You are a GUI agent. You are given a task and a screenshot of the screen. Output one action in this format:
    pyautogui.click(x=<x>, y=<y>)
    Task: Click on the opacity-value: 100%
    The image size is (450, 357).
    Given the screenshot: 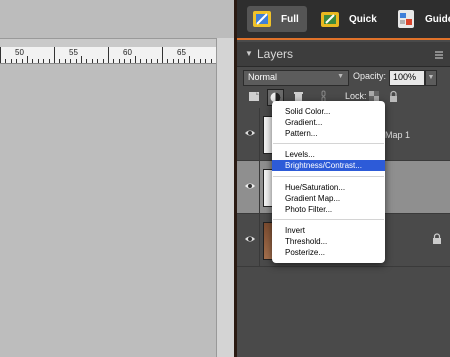 What is the action you would take?
    pyautogui.click(x=405, y=77)
    